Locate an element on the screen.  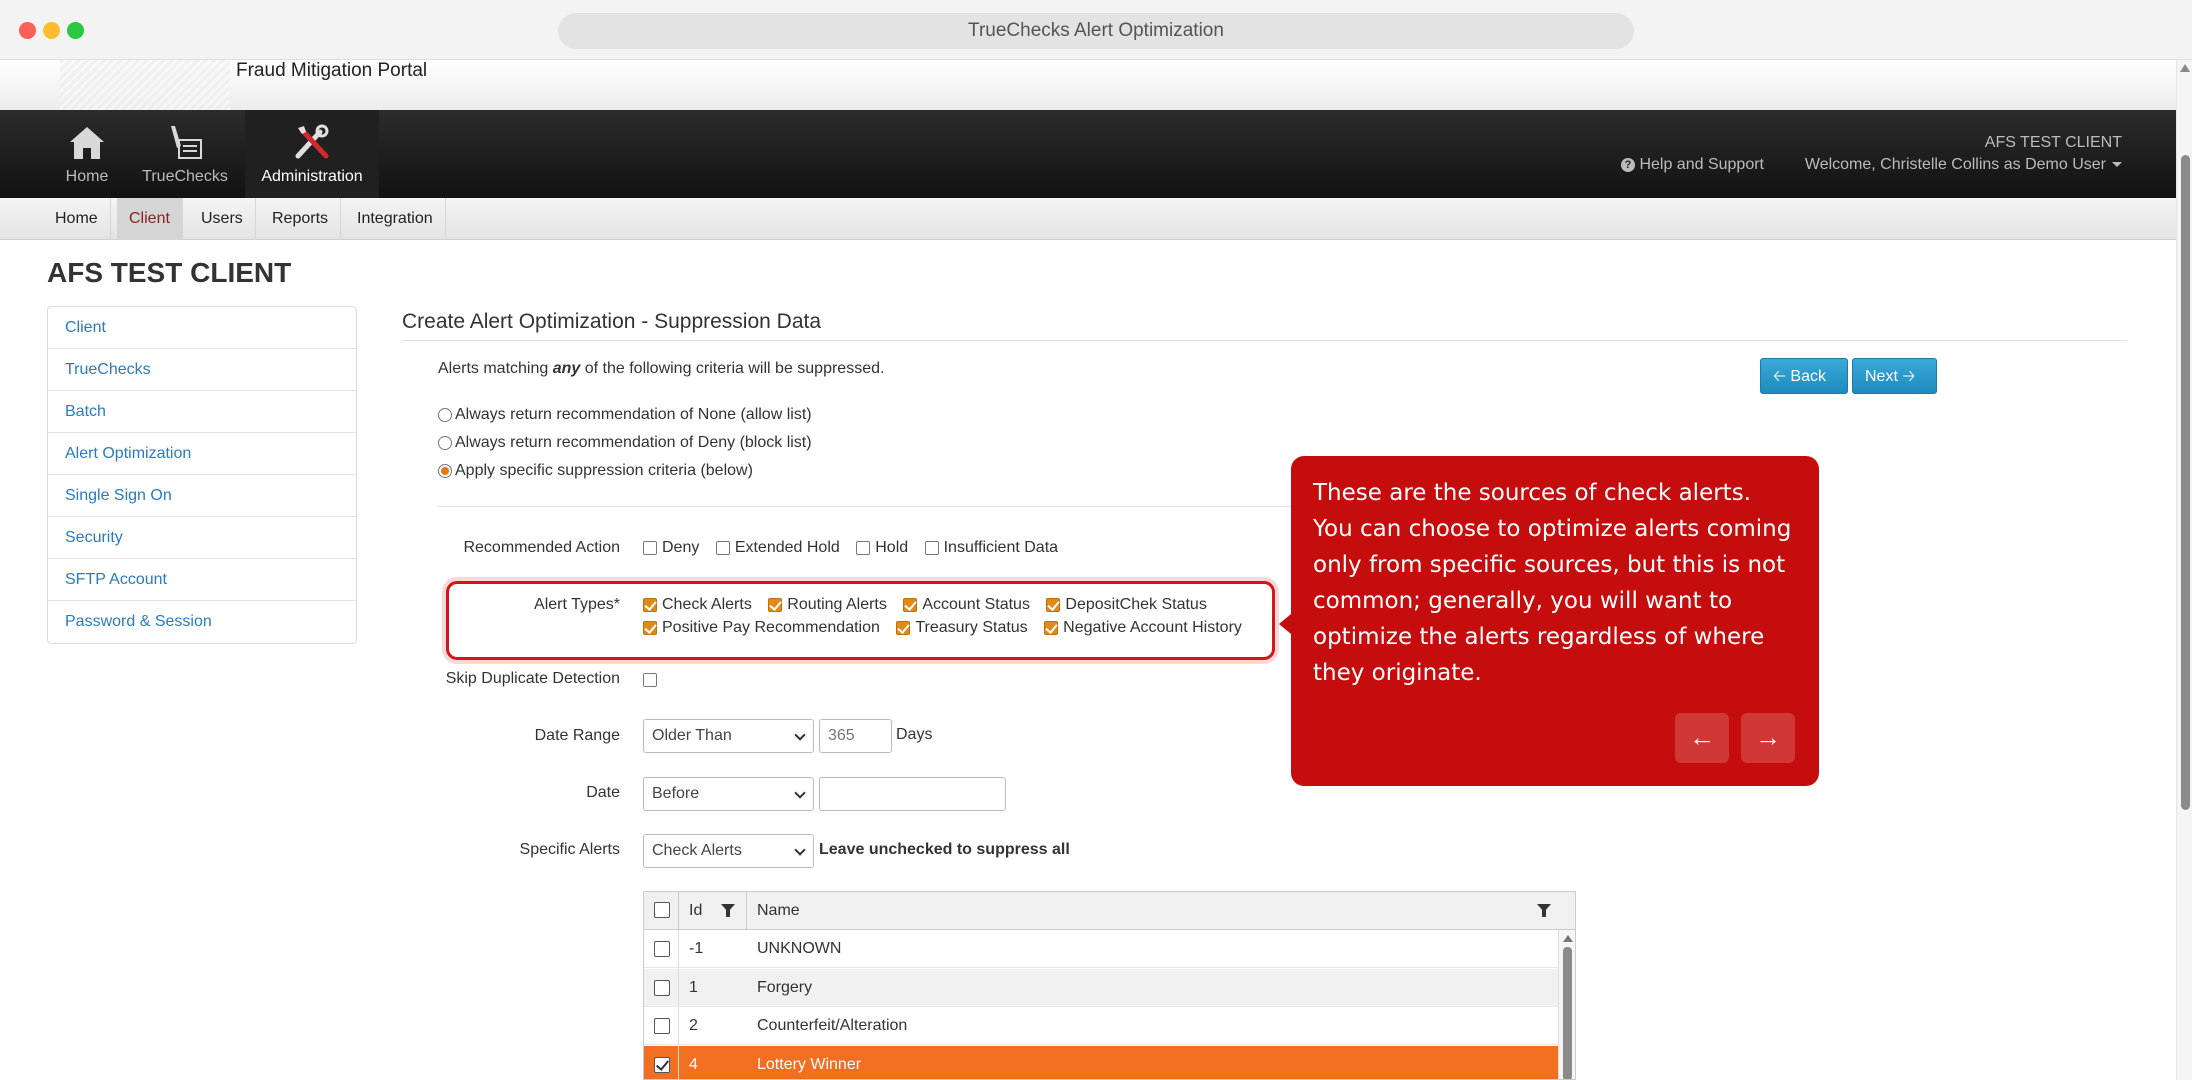
select-value: Before is located at coordinates (676, 793).